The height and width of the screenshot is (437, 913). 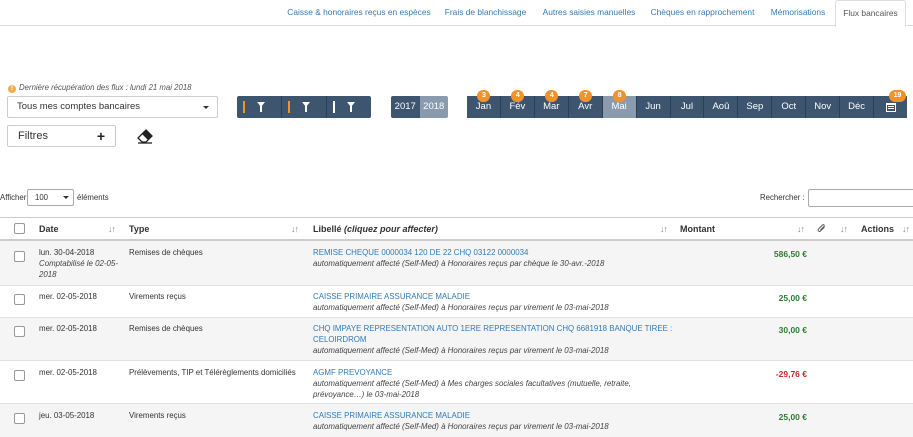 I want to click on month-button-7: Jul, so click(x=686, y=107).